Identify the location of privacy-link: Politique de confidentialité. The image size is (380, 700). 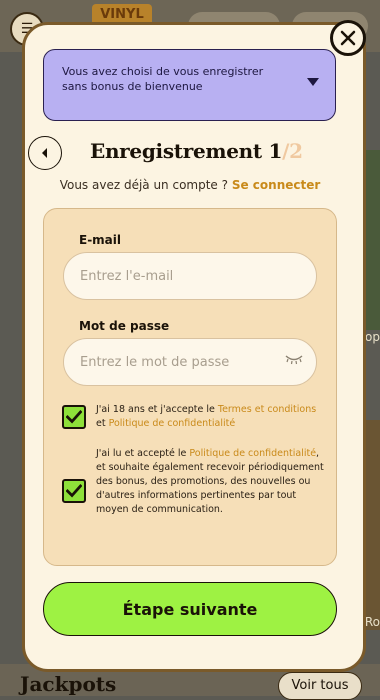
(172, 423).